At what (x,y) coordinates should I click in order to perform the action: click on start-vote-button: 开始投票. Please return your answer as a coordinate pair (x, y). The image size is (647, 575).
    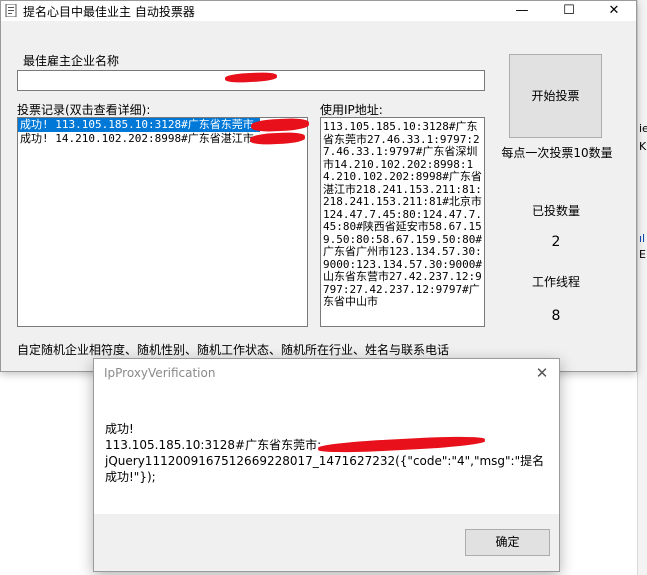
    Looking at the image, I should click on (555, 96).